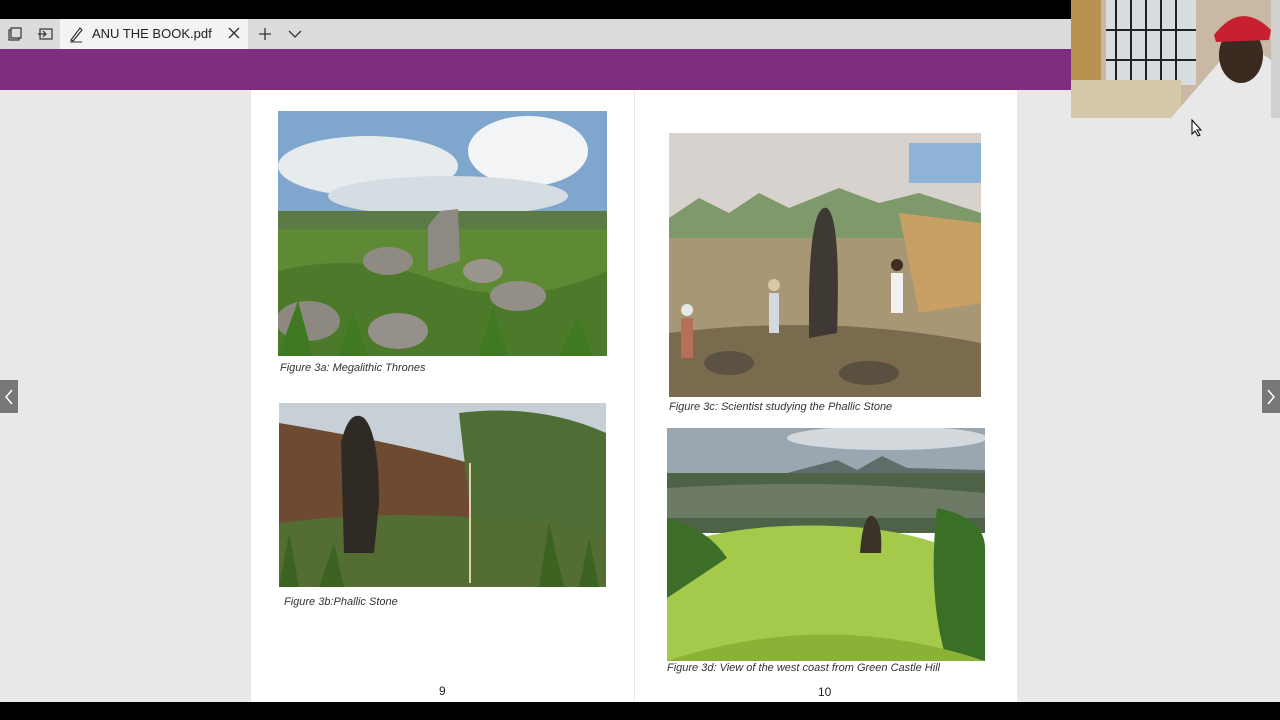  I want to click on figure-3d-image, so click(826, 544).